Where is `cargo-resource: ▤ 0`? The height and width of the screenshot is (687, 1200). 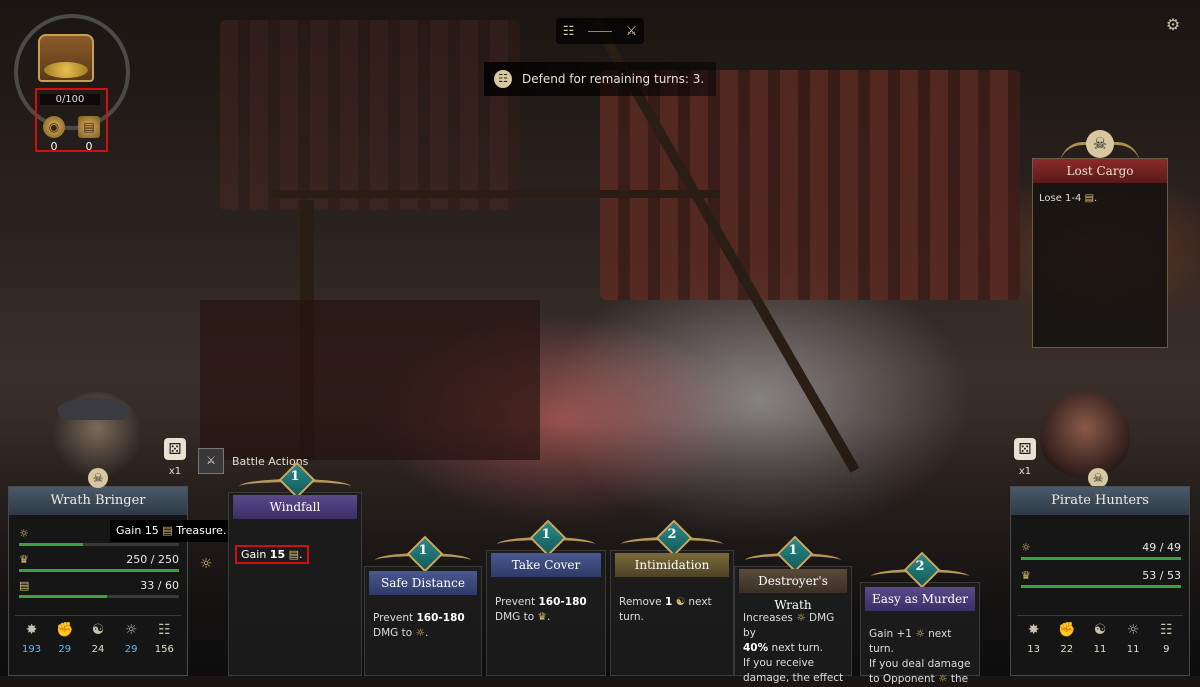
cargo-resource: ▤ 0 is located at coordinates (89, 134).